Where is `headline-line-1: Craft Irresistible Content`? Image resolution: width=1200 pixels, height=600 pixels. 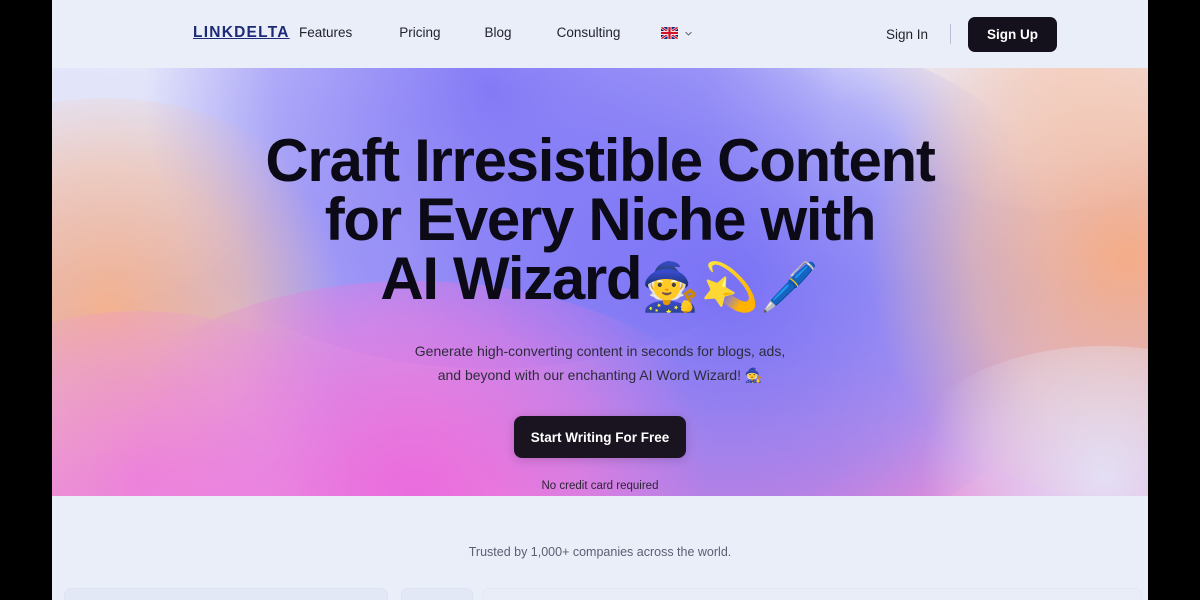
headline-line-1: Craft Irresistible Content is located at coordinates (600, 160).